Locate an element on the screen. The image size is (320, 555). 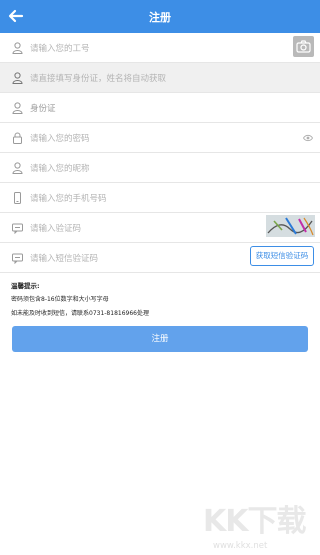
camera-icon is located at coordinates (303, 46).